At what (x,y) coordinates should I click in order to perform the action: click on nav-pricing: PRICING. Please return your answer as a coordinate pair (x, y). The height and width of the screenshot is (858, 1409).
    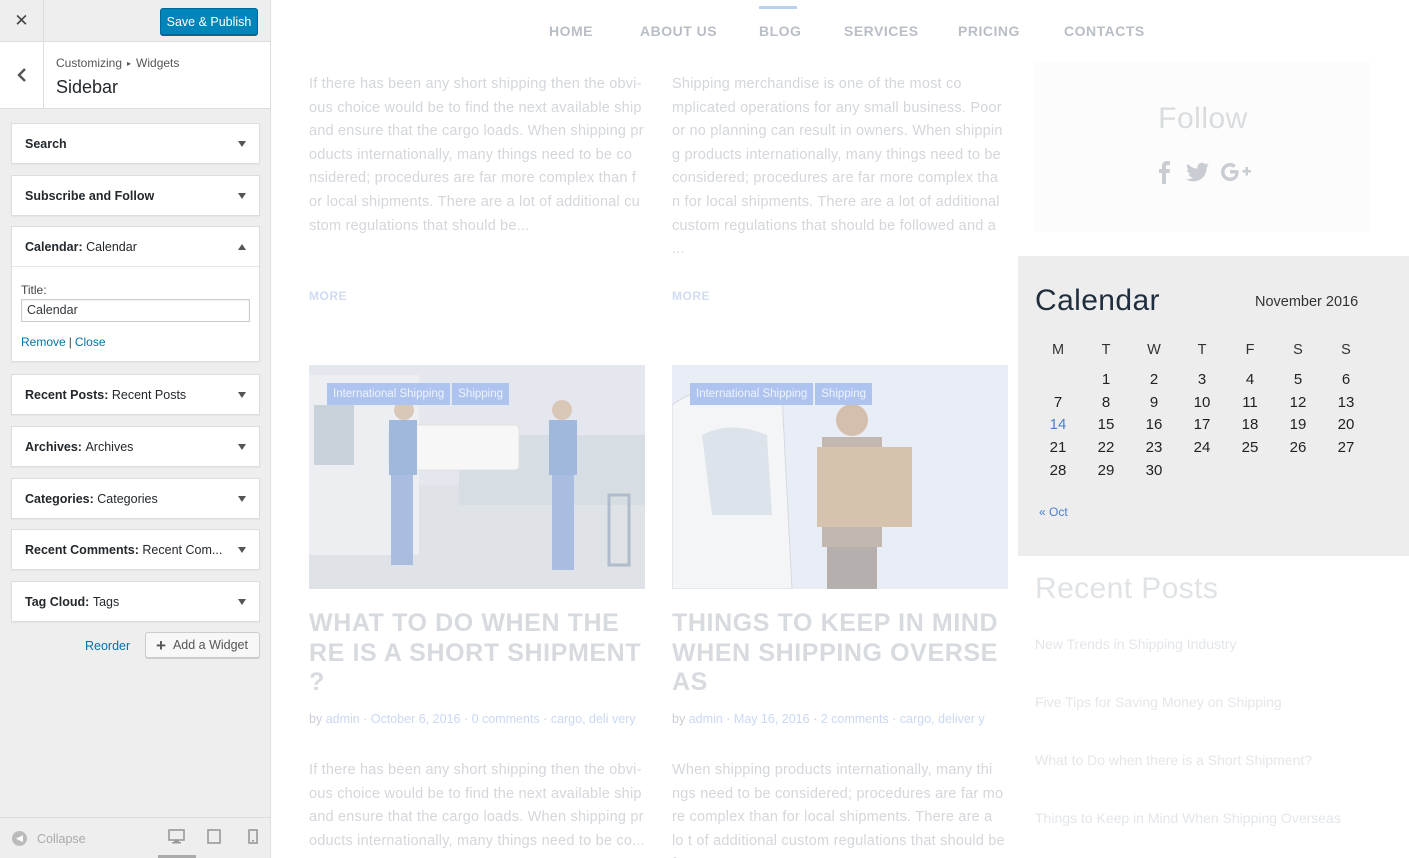
    Looking at the image, I should click on (989, 31).